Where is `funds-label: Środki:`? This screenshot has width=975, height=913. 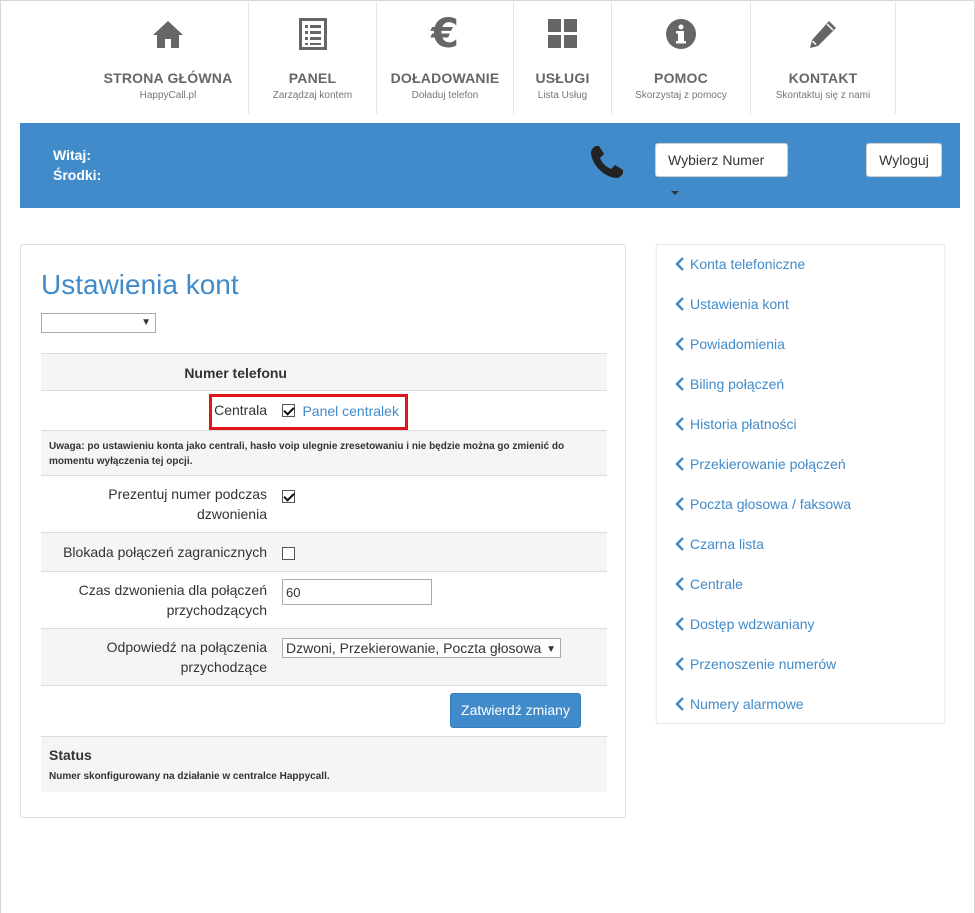
funds-label: Środki: is located at coordinates (77, 175).